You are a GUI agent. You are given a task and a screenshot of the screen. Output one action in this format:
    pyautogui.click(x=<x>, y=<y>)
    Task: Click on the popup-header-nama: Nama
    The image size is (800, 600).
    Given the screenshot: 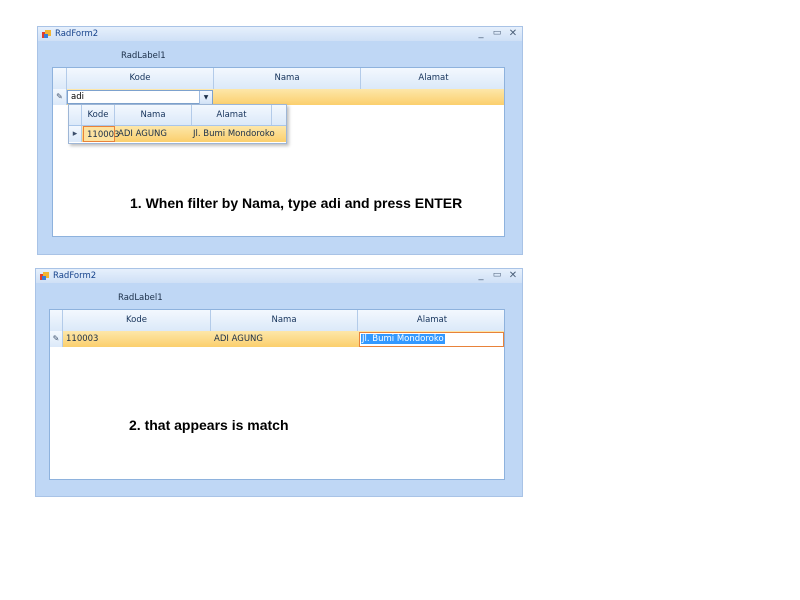 What is the action you would take?
    pyautogui.click(x=153, y=115)
    